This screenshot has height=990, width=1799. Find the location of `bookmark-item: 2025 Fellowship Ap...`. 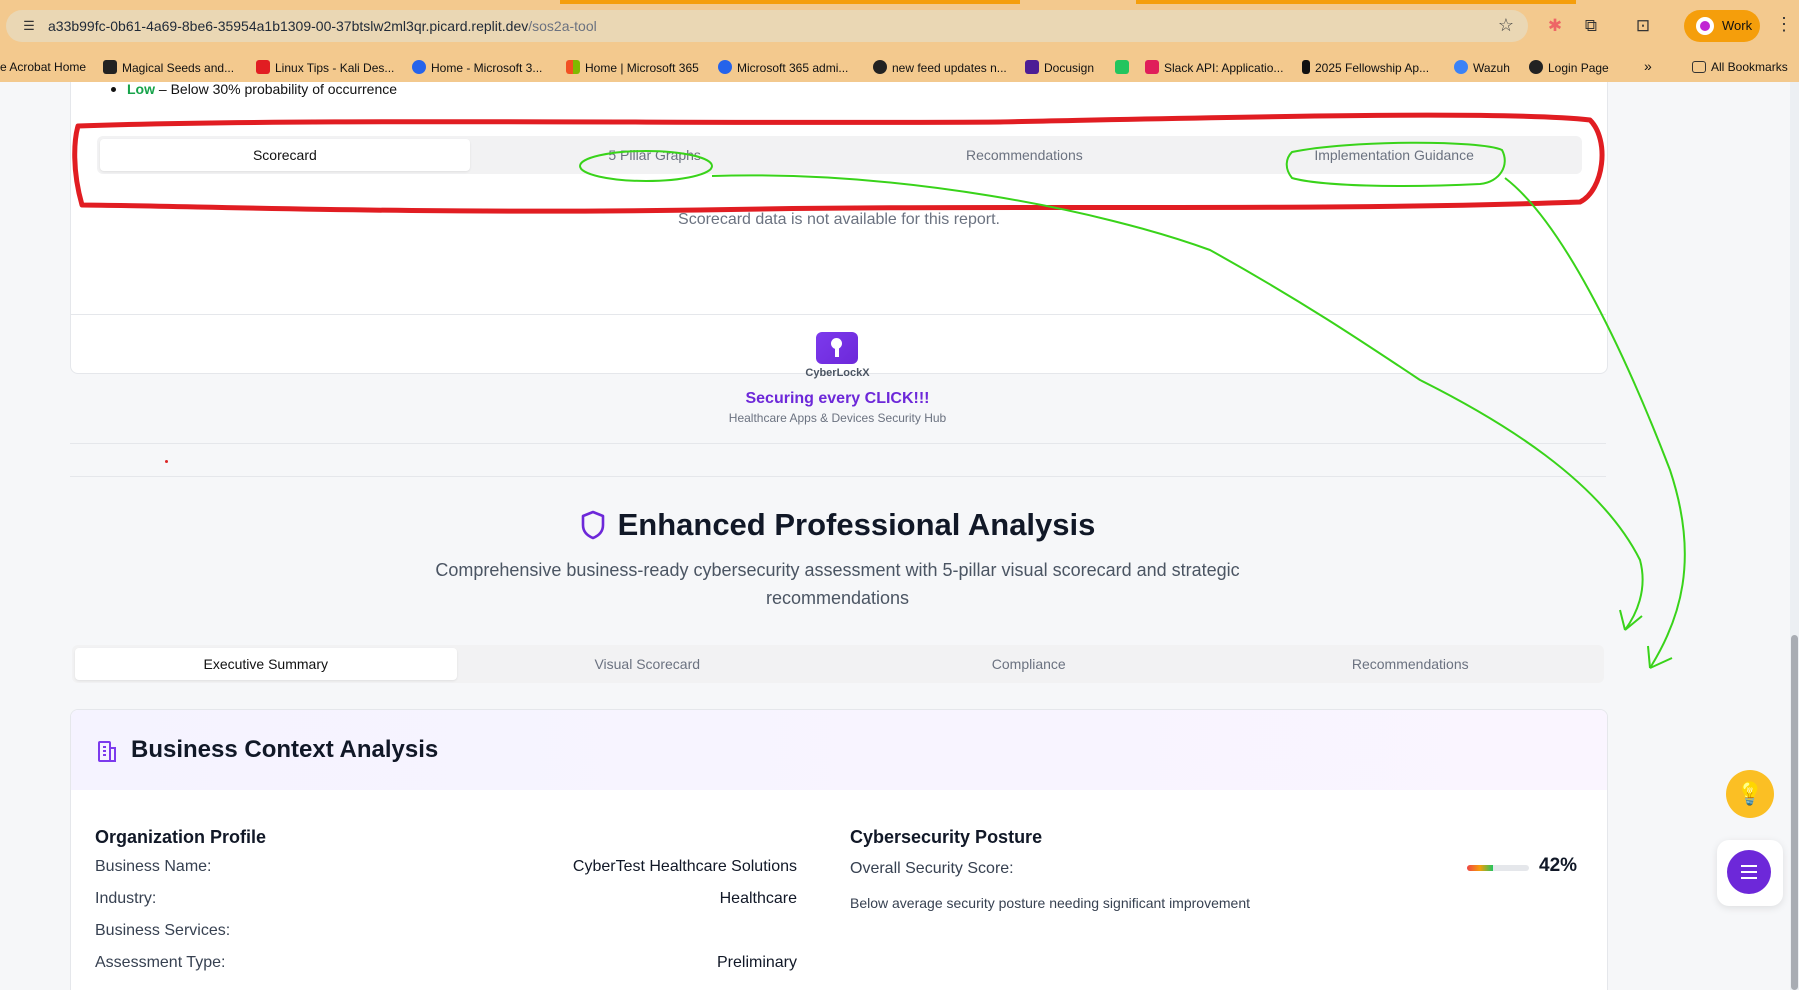

bookmark-item: 2025 Fellowship Ap... is located at coordinates (1365, 67).